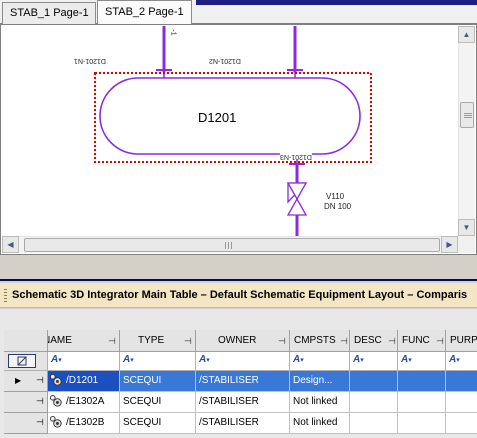  Describe the element at coordinates (461, 361) in the screenshot. I see `filter-purp: A▾` at that location.